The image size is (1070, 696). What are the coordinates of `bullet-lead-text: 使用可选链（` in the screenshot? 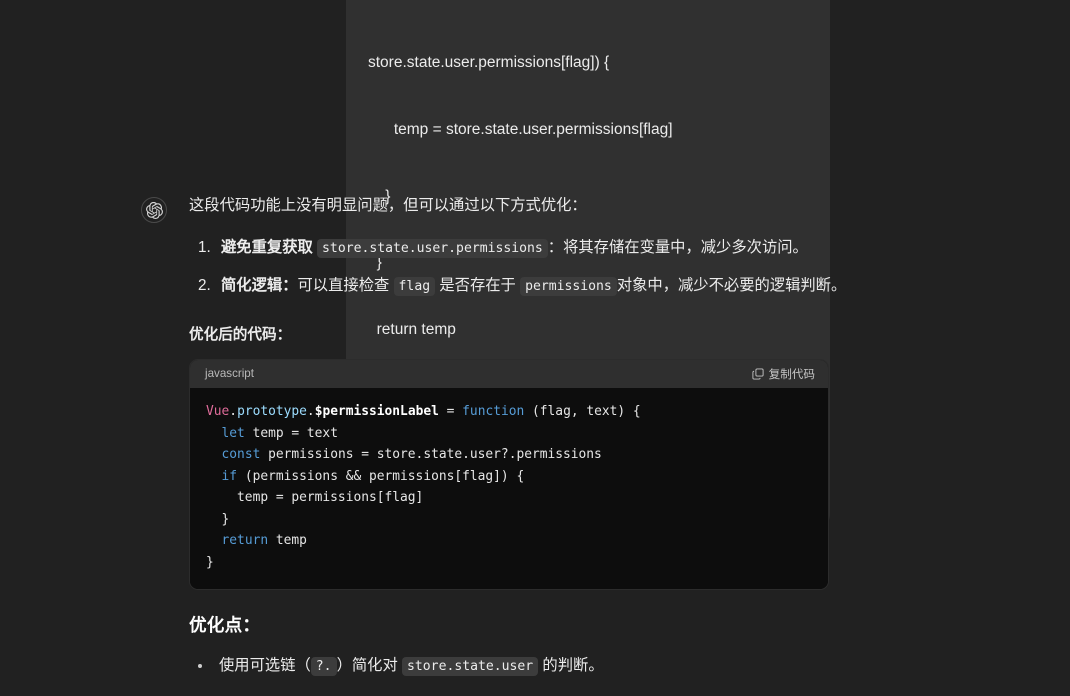 It's located at (265, 665).